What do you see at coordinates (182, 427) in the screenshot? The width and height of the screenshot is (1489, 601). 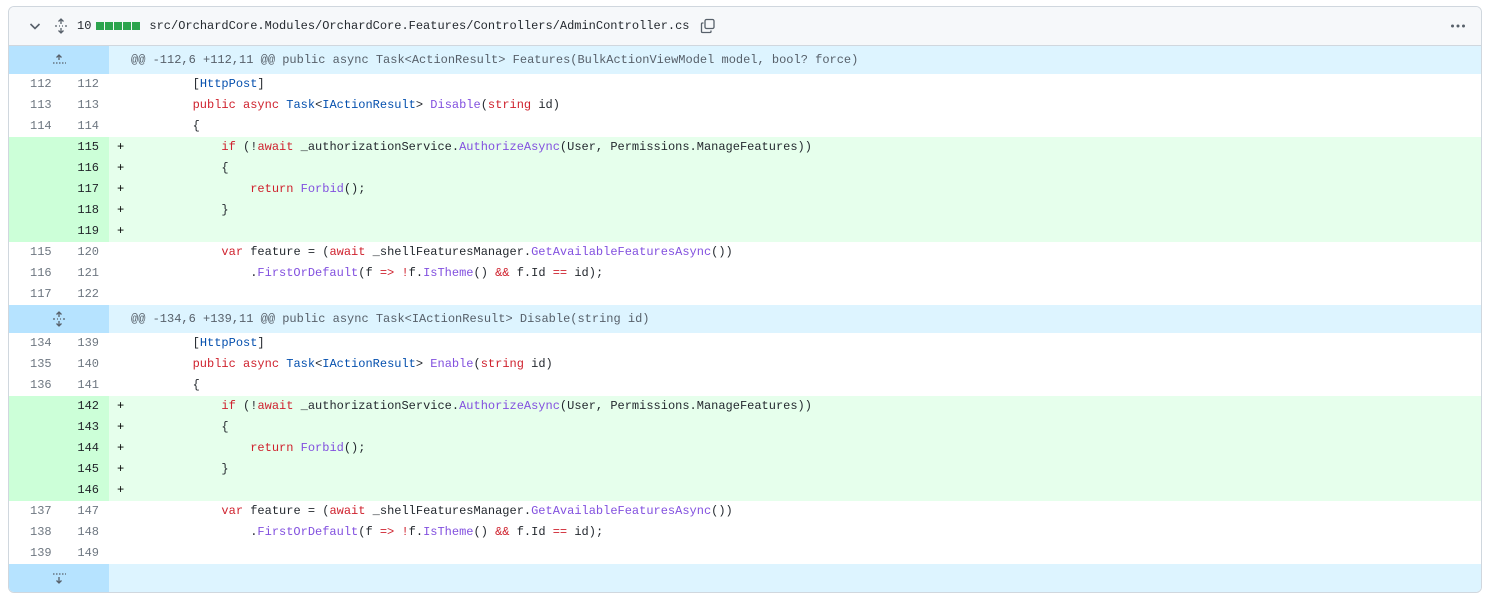 I see `code-line: {` at bounding box center [182, 427].